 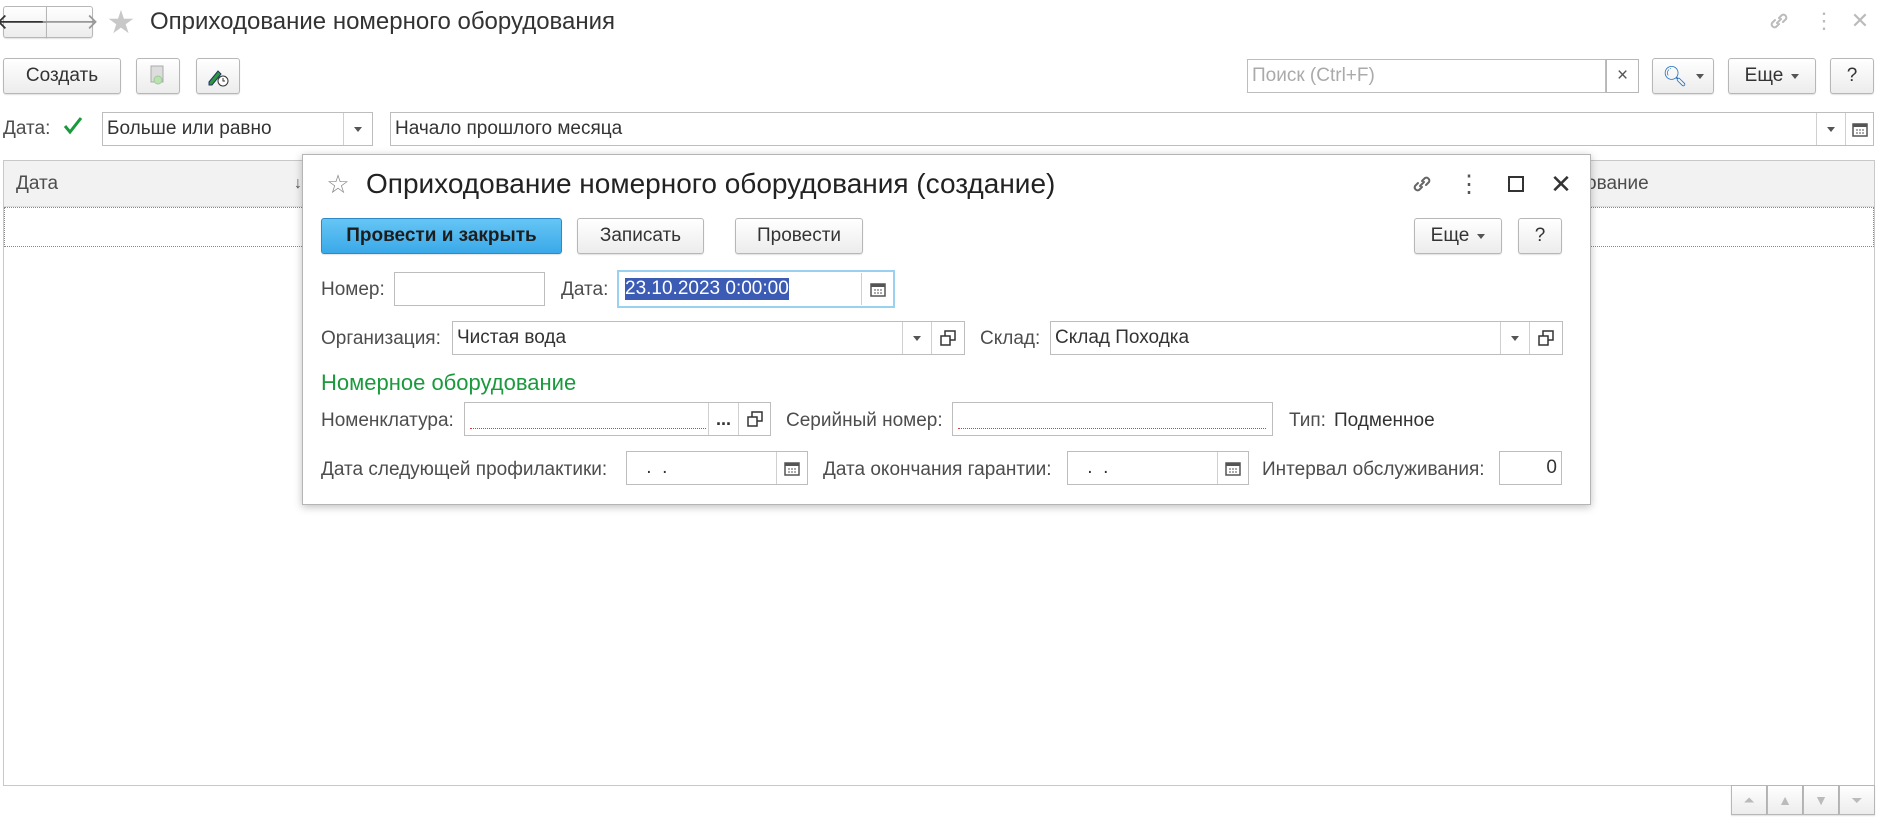 What do you see at coordinates (1122, 337) in the screenshot?
I see `warehouse-value: Склад Походка` at bounding box center [1122, 337].